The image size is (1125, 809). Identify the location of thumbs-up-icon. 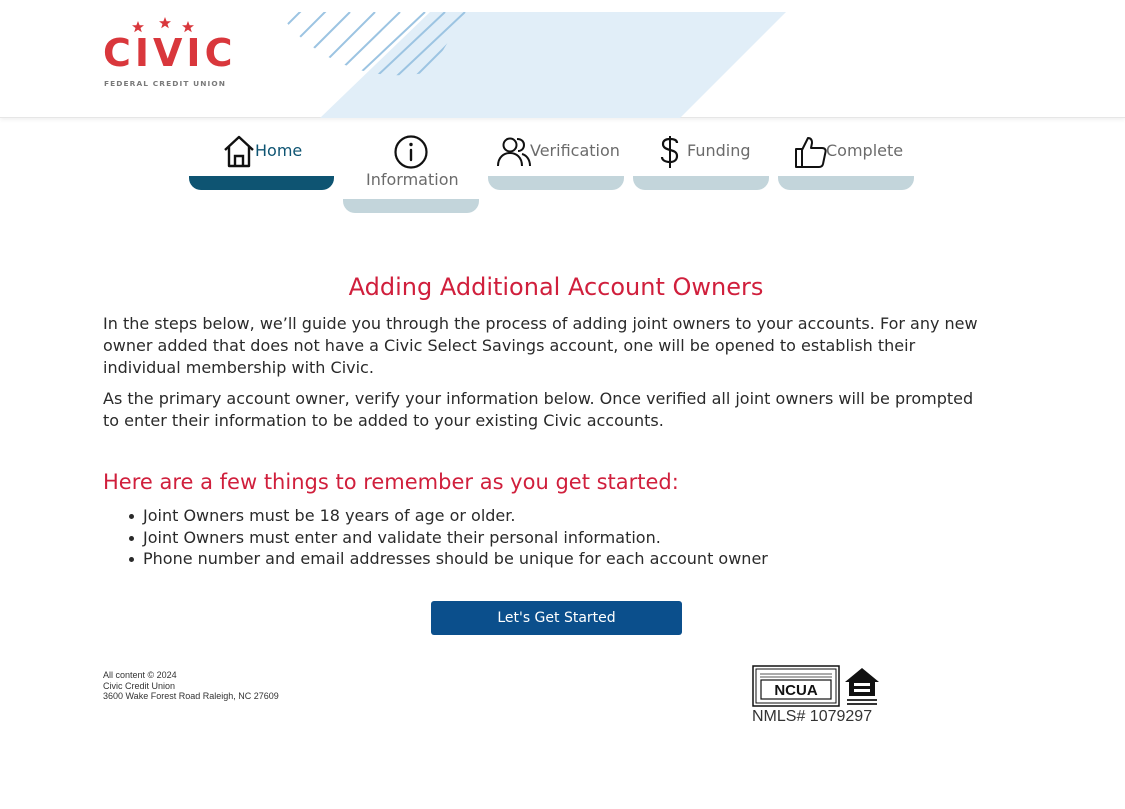
(811, 152).